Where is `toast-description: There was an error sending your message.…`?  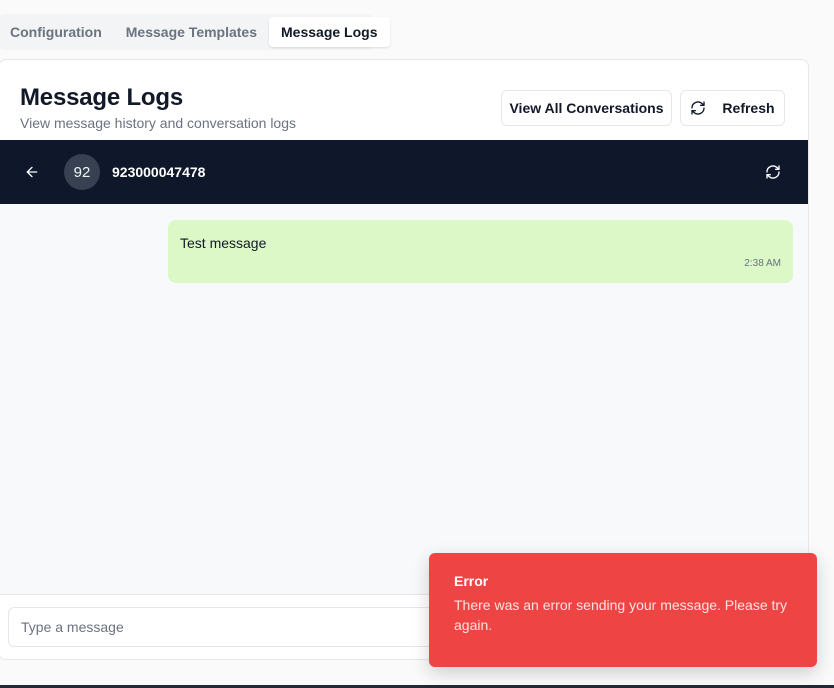
toast-description: There was an error sending your message.… is located at coordinates (621, 615).